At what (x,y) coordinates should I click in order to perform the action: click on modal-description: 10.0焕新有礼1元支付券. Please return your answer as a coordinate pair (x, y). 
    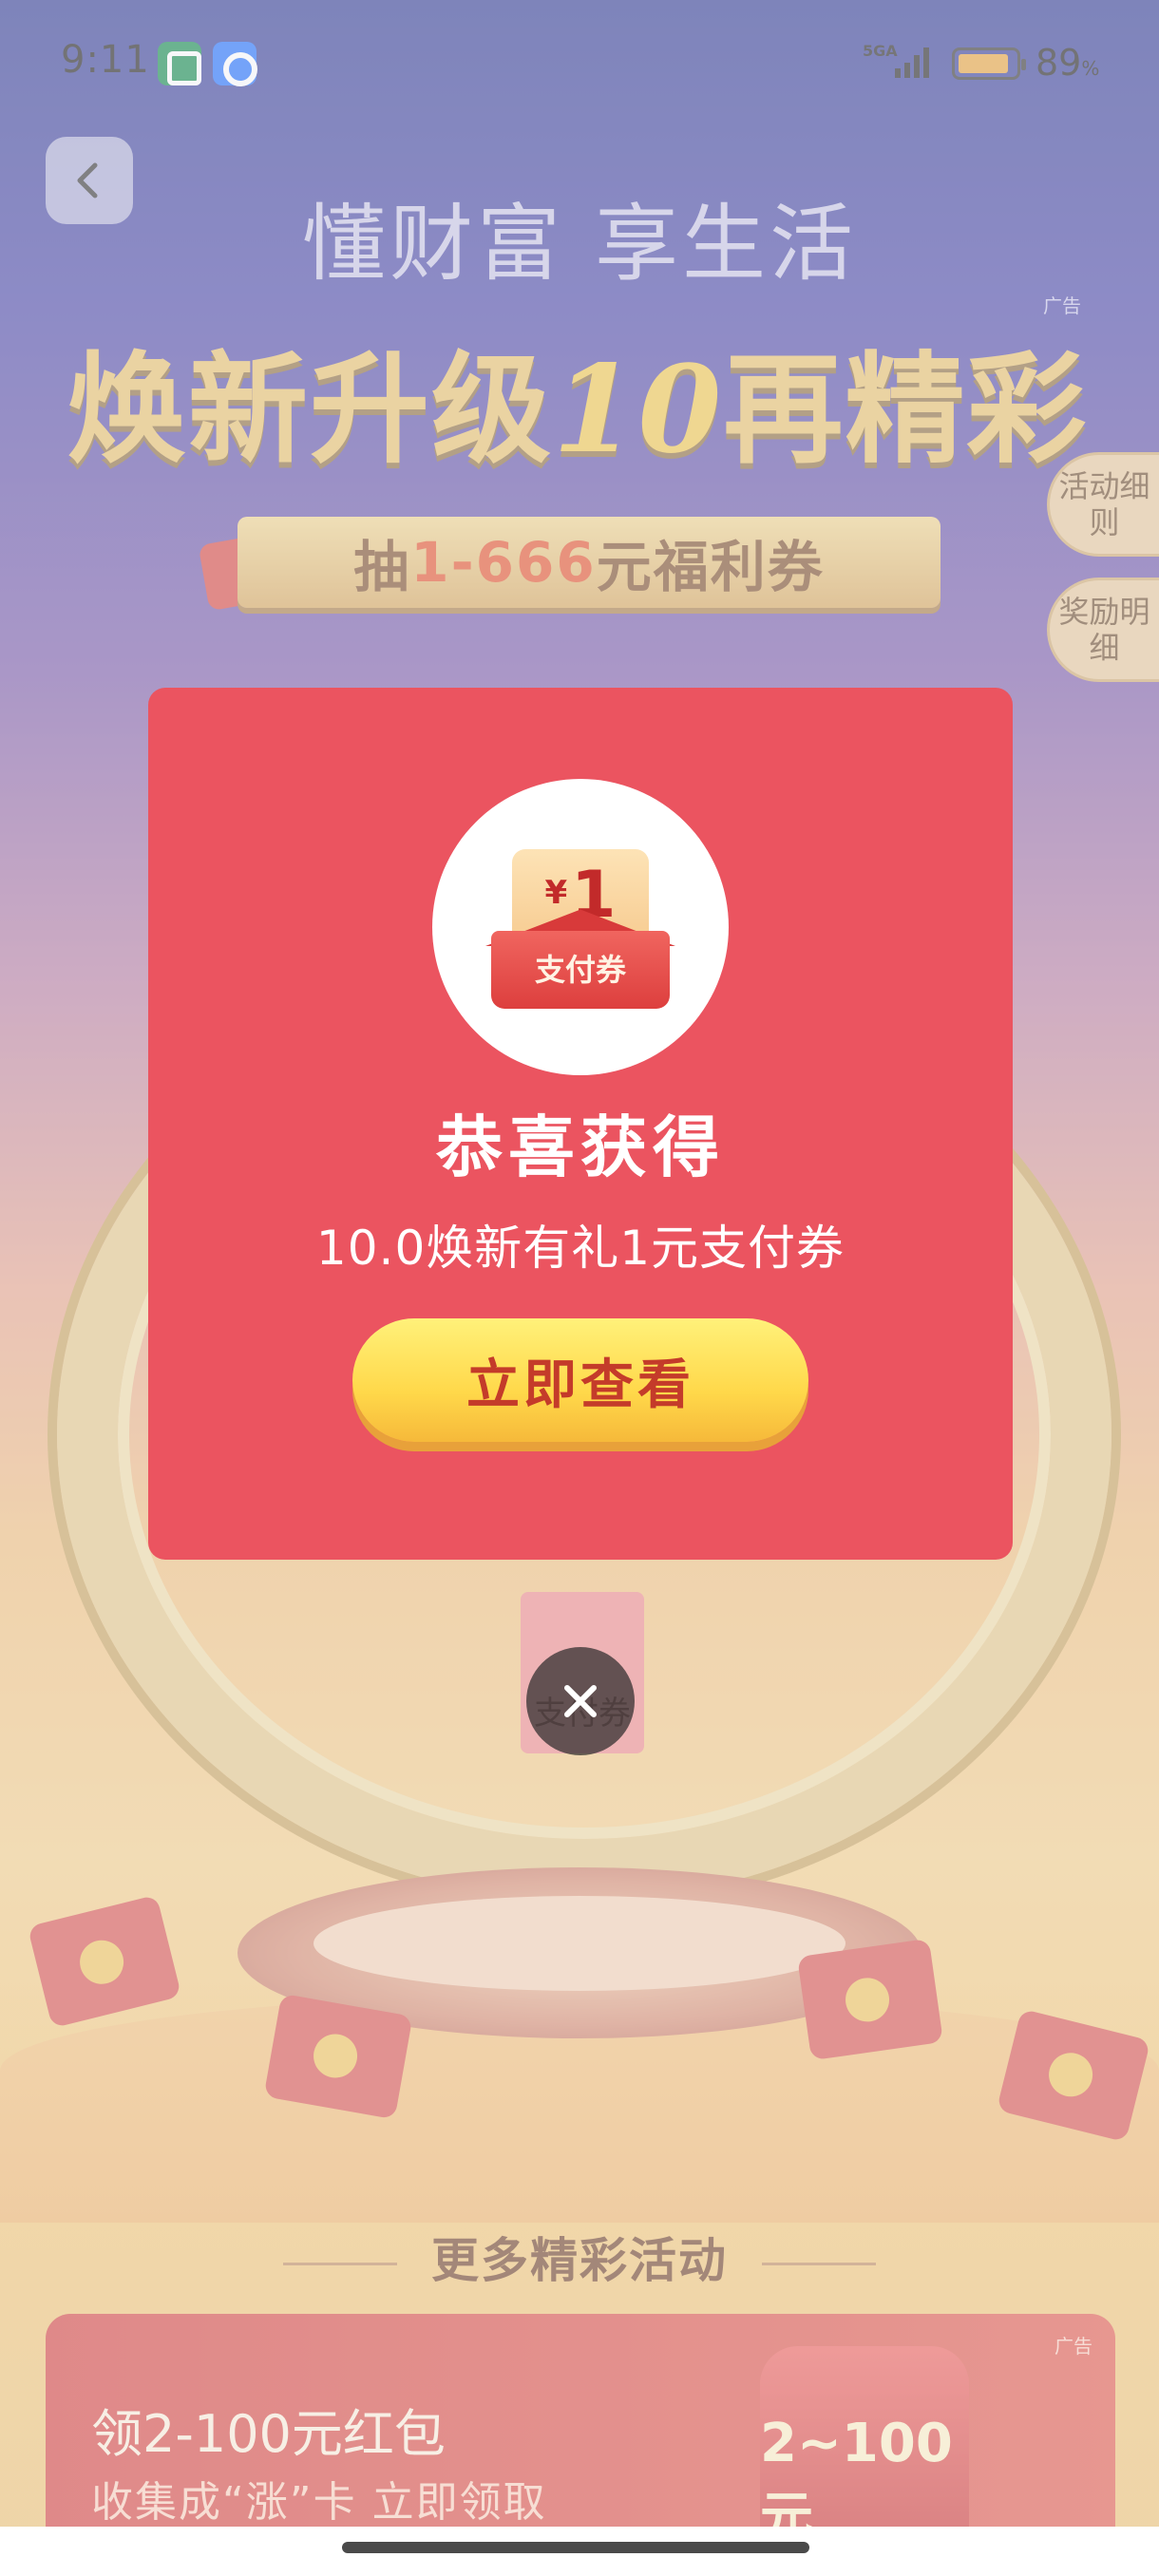
    Looking at the image, I should click on (580, 1248).